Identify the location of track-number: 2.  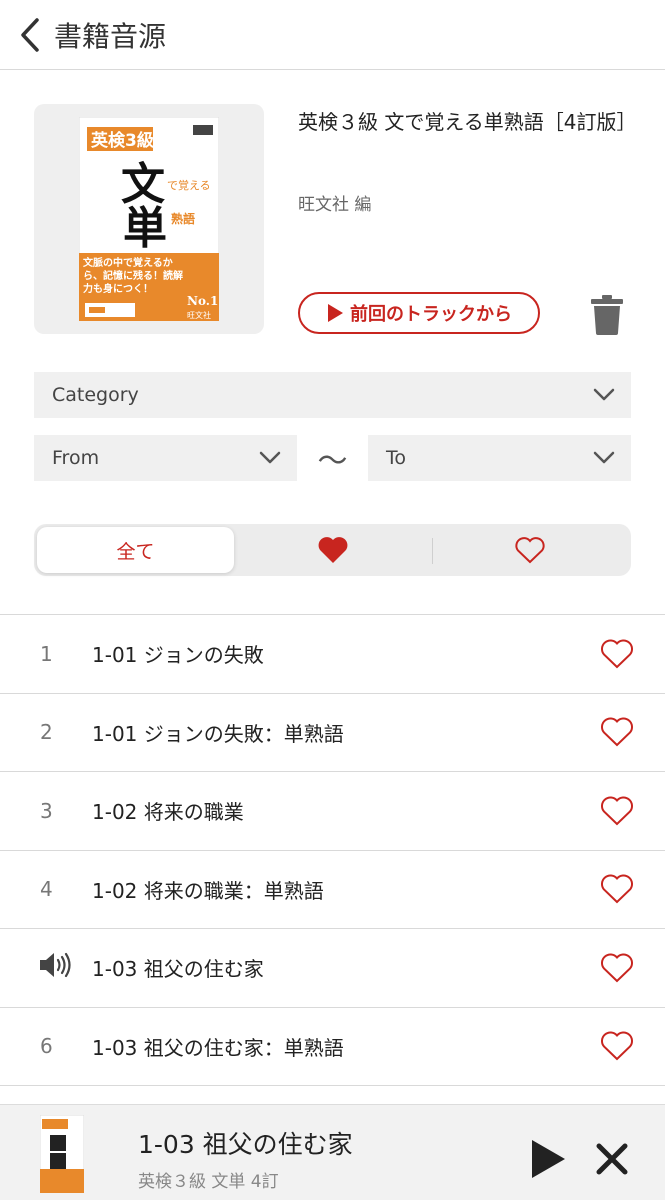
(46, 732).